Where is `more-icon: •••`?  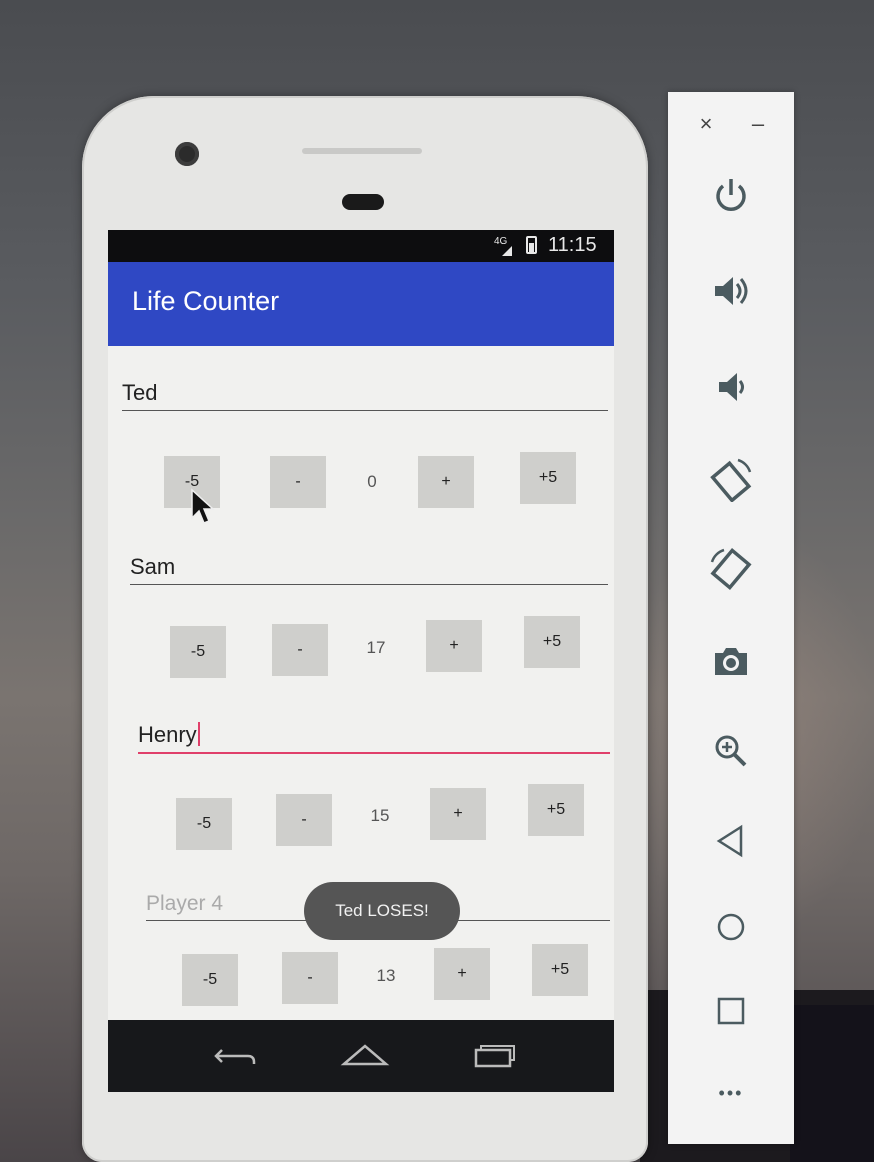
more-icon: ••• is located at coordinates (731, 1093).